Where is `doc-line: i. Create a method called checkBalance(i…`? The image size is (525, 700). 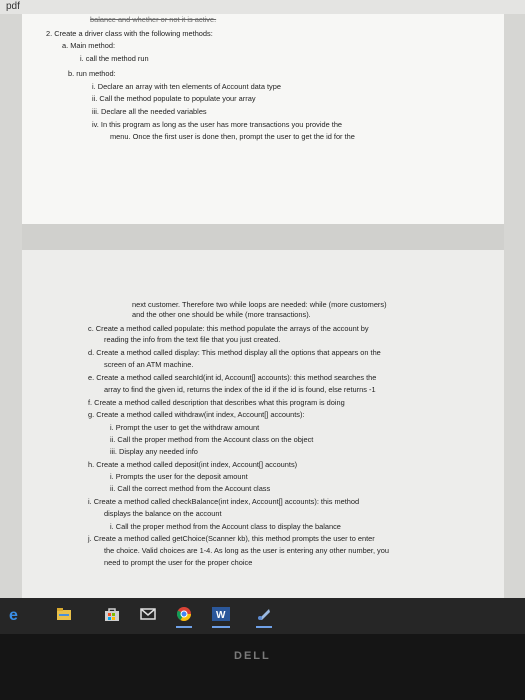
doc-line: i. Create a method called checkBalance(i… is located at coordinates (224, 501).